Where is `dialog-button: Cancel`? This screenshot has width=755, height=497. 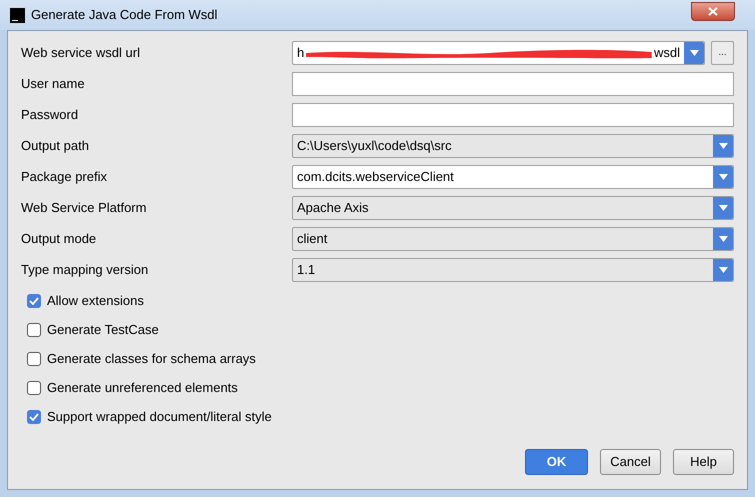
dialog-button: Cancel is located at coordinates (630, 462).